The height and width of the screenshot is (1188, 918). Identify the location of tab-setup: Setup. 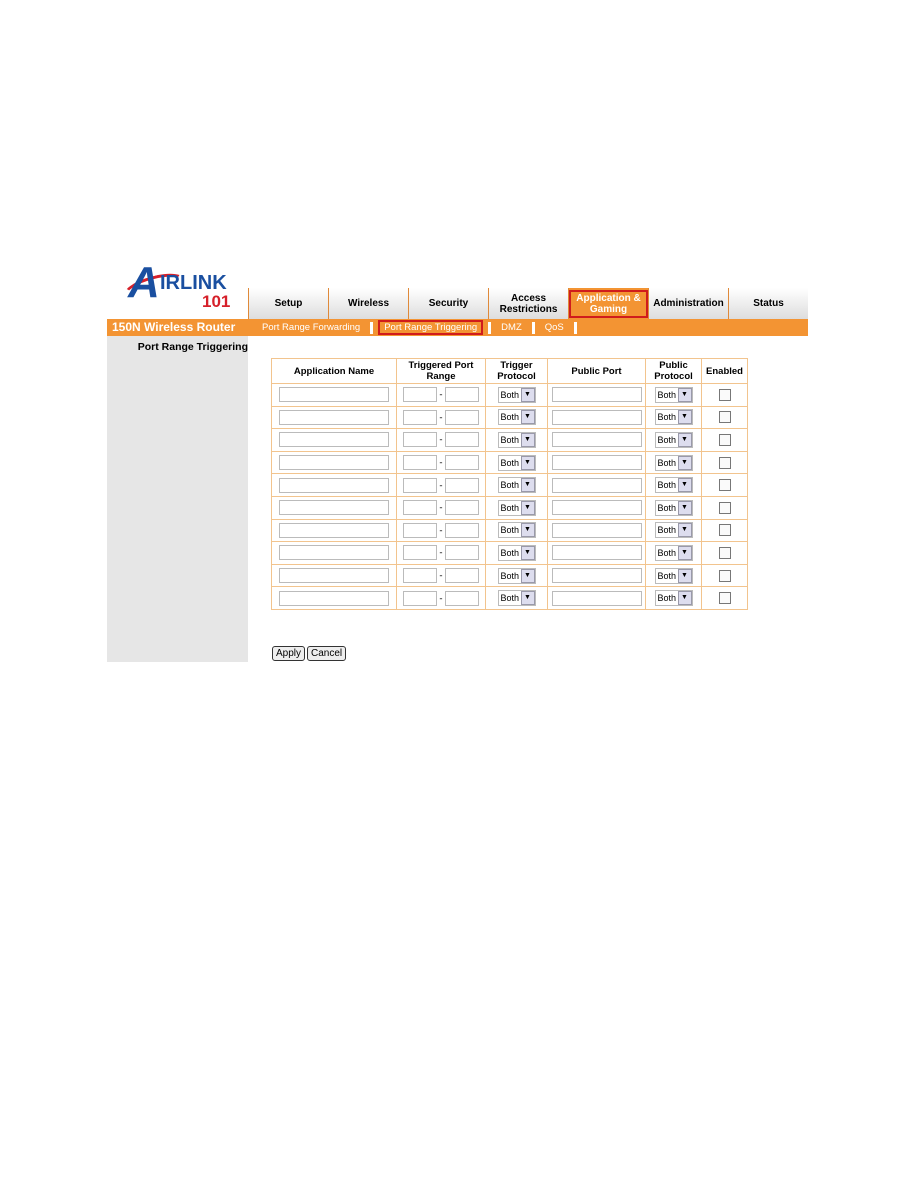
(288, 303).